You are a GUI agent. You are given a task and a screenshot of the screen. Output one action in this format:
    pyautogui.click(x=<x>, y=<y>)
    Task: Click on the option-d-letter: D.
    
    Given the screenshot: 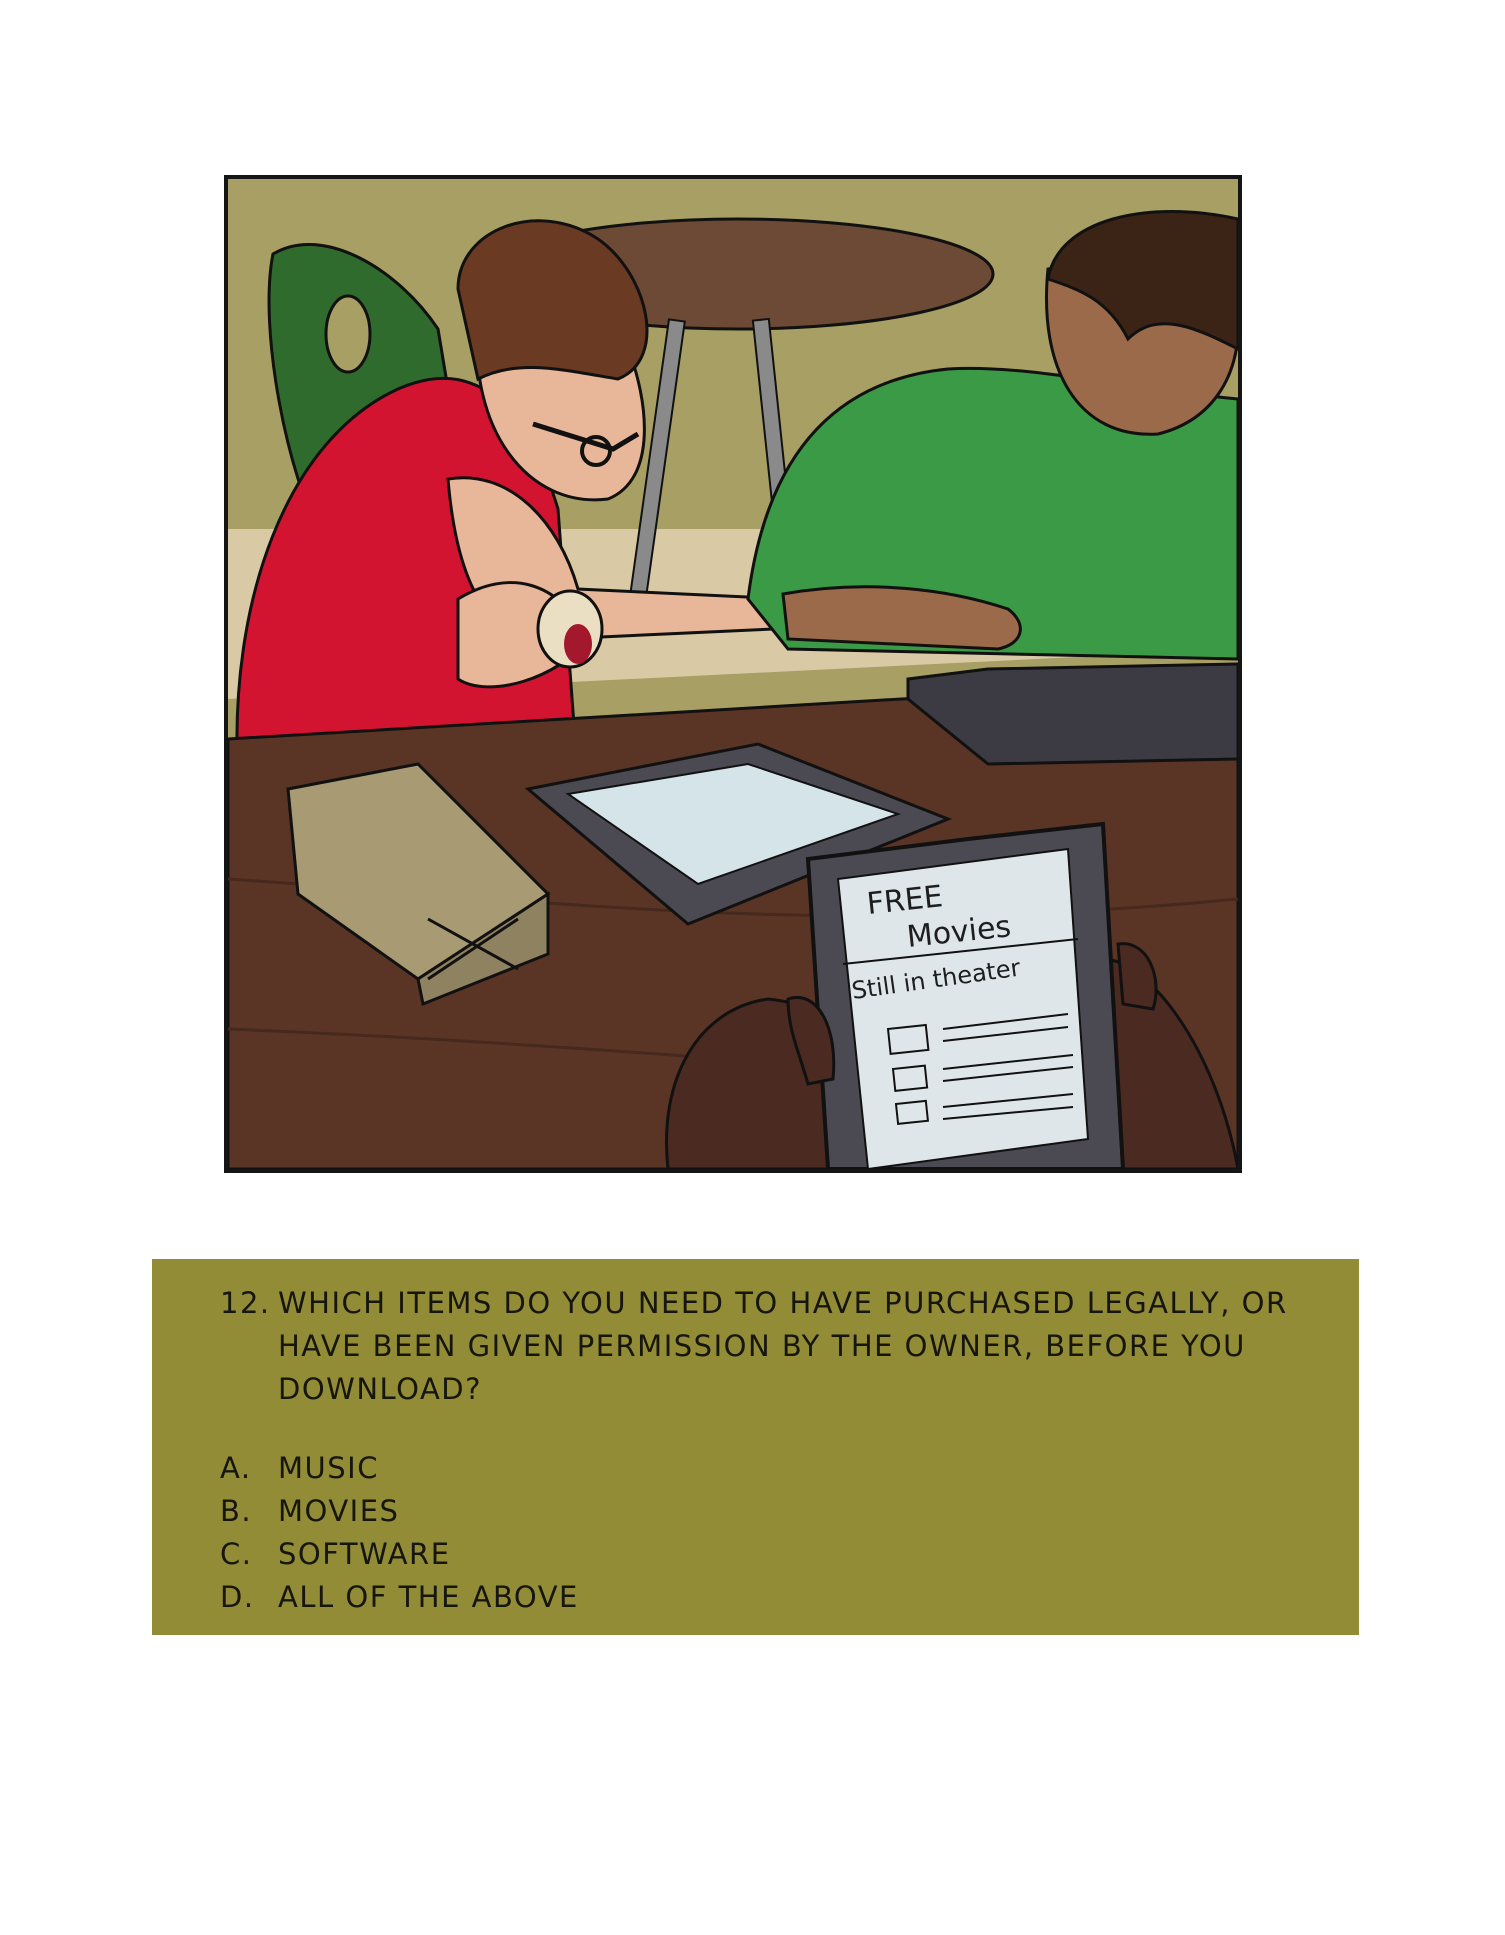 What is the action you would take?
    pyautogui.click(x=237, y=1597)
    